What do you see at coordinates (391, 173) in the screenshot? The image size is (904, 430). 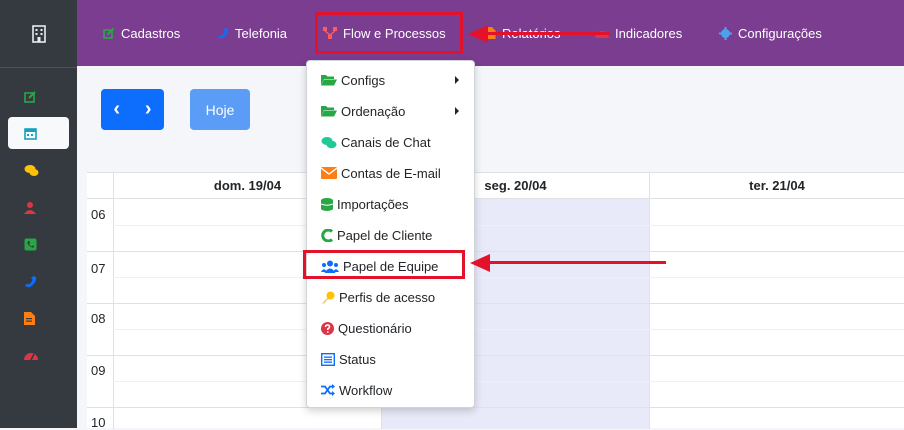 I see `menu-item-contas-email-label: Contas de E-mail` at bounding box center [391, 173].